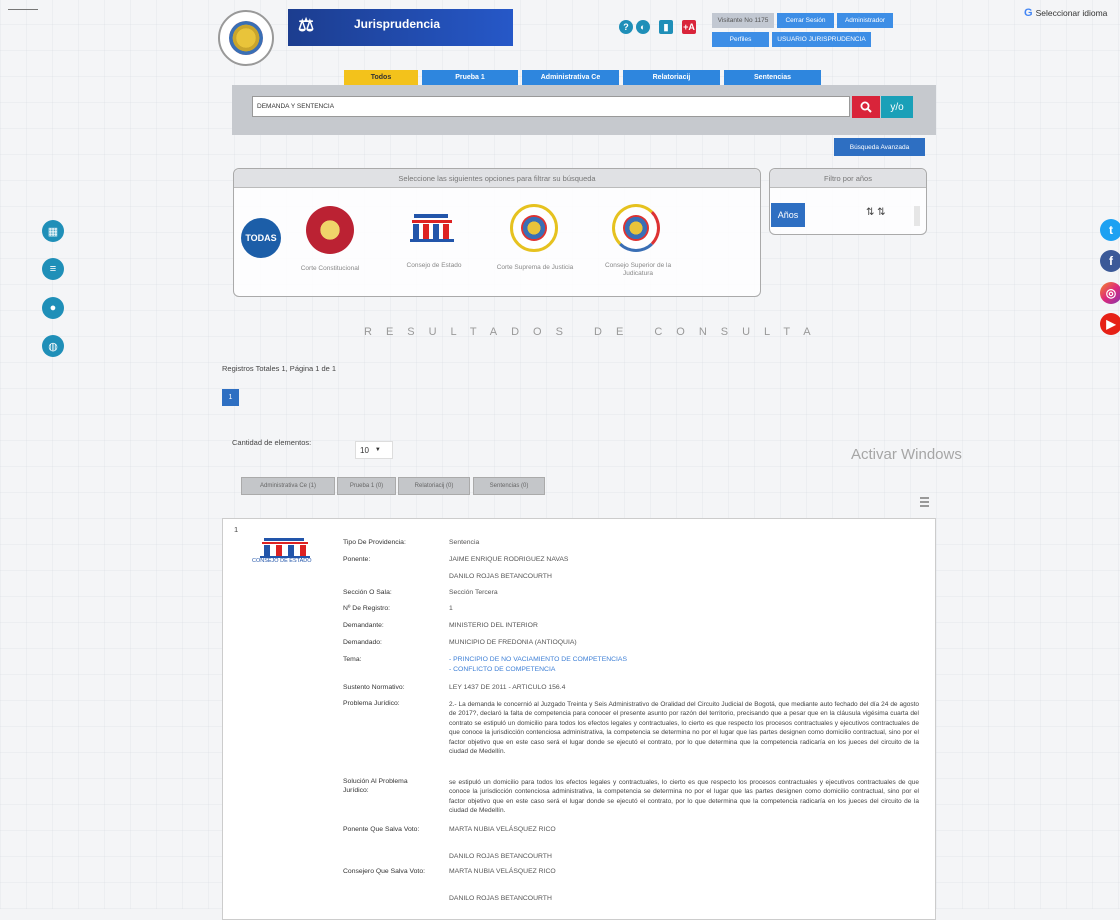 This screenshot has height=920, width=1120. What do you see at coordinates (689, 27) in the screenshot?
I see `font-size-icon: +A` at bounding box center [689, 27].